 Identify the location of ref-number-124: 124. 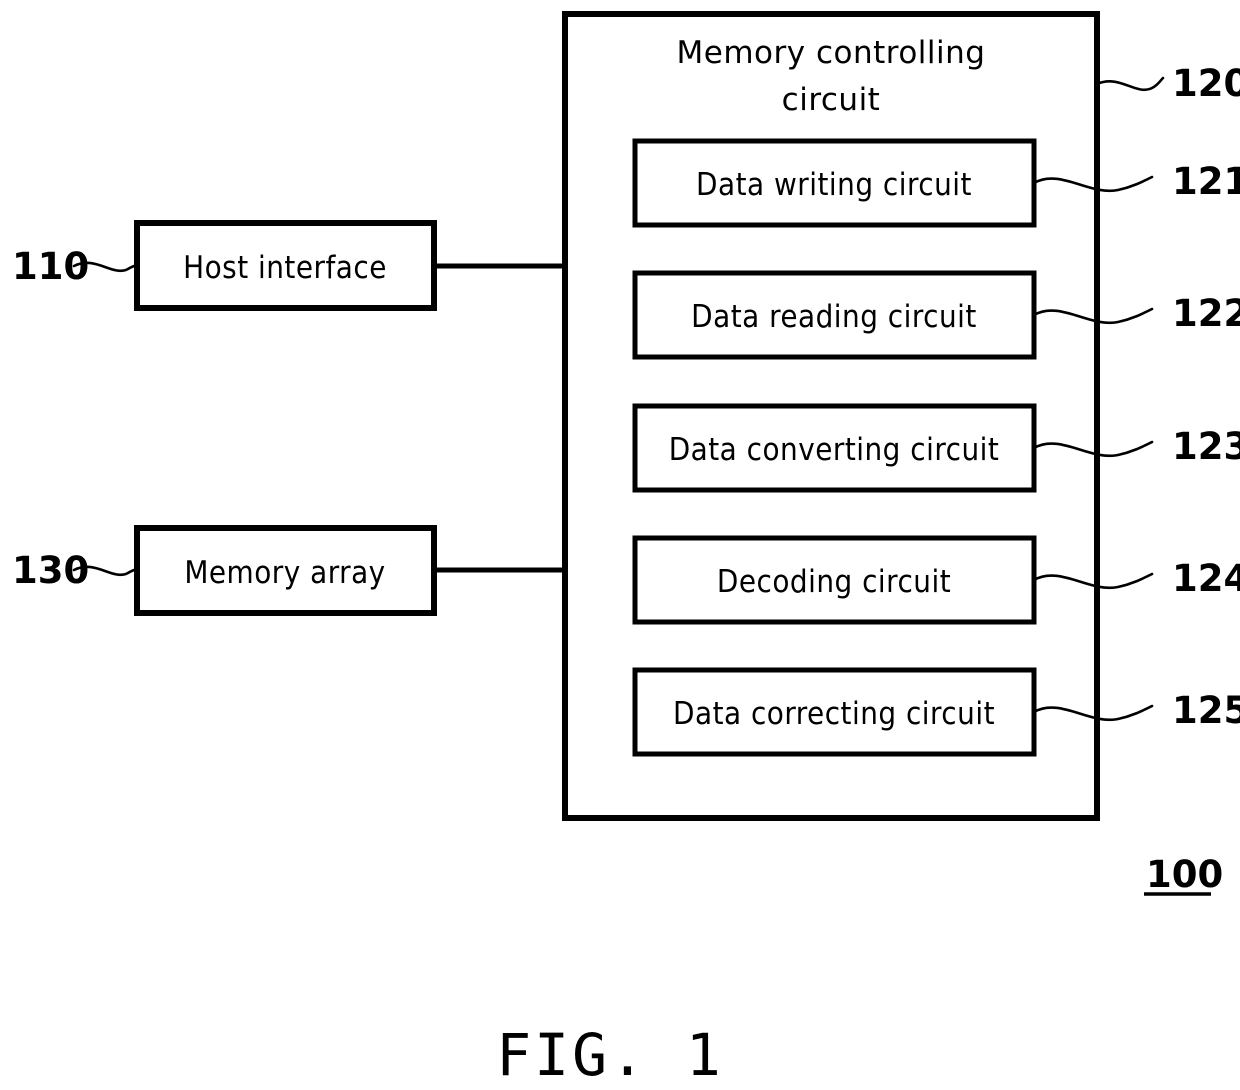
(1206, 578).